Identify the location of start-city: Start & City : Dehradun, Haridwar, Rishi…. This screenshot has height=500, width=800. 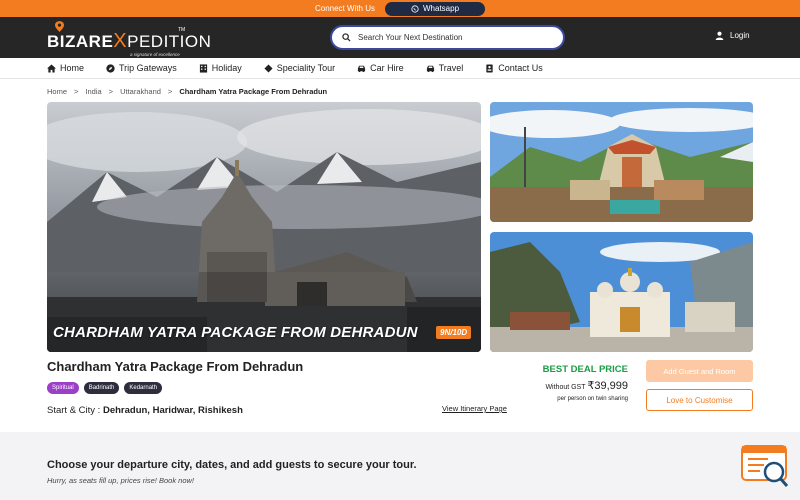
(145, 410).